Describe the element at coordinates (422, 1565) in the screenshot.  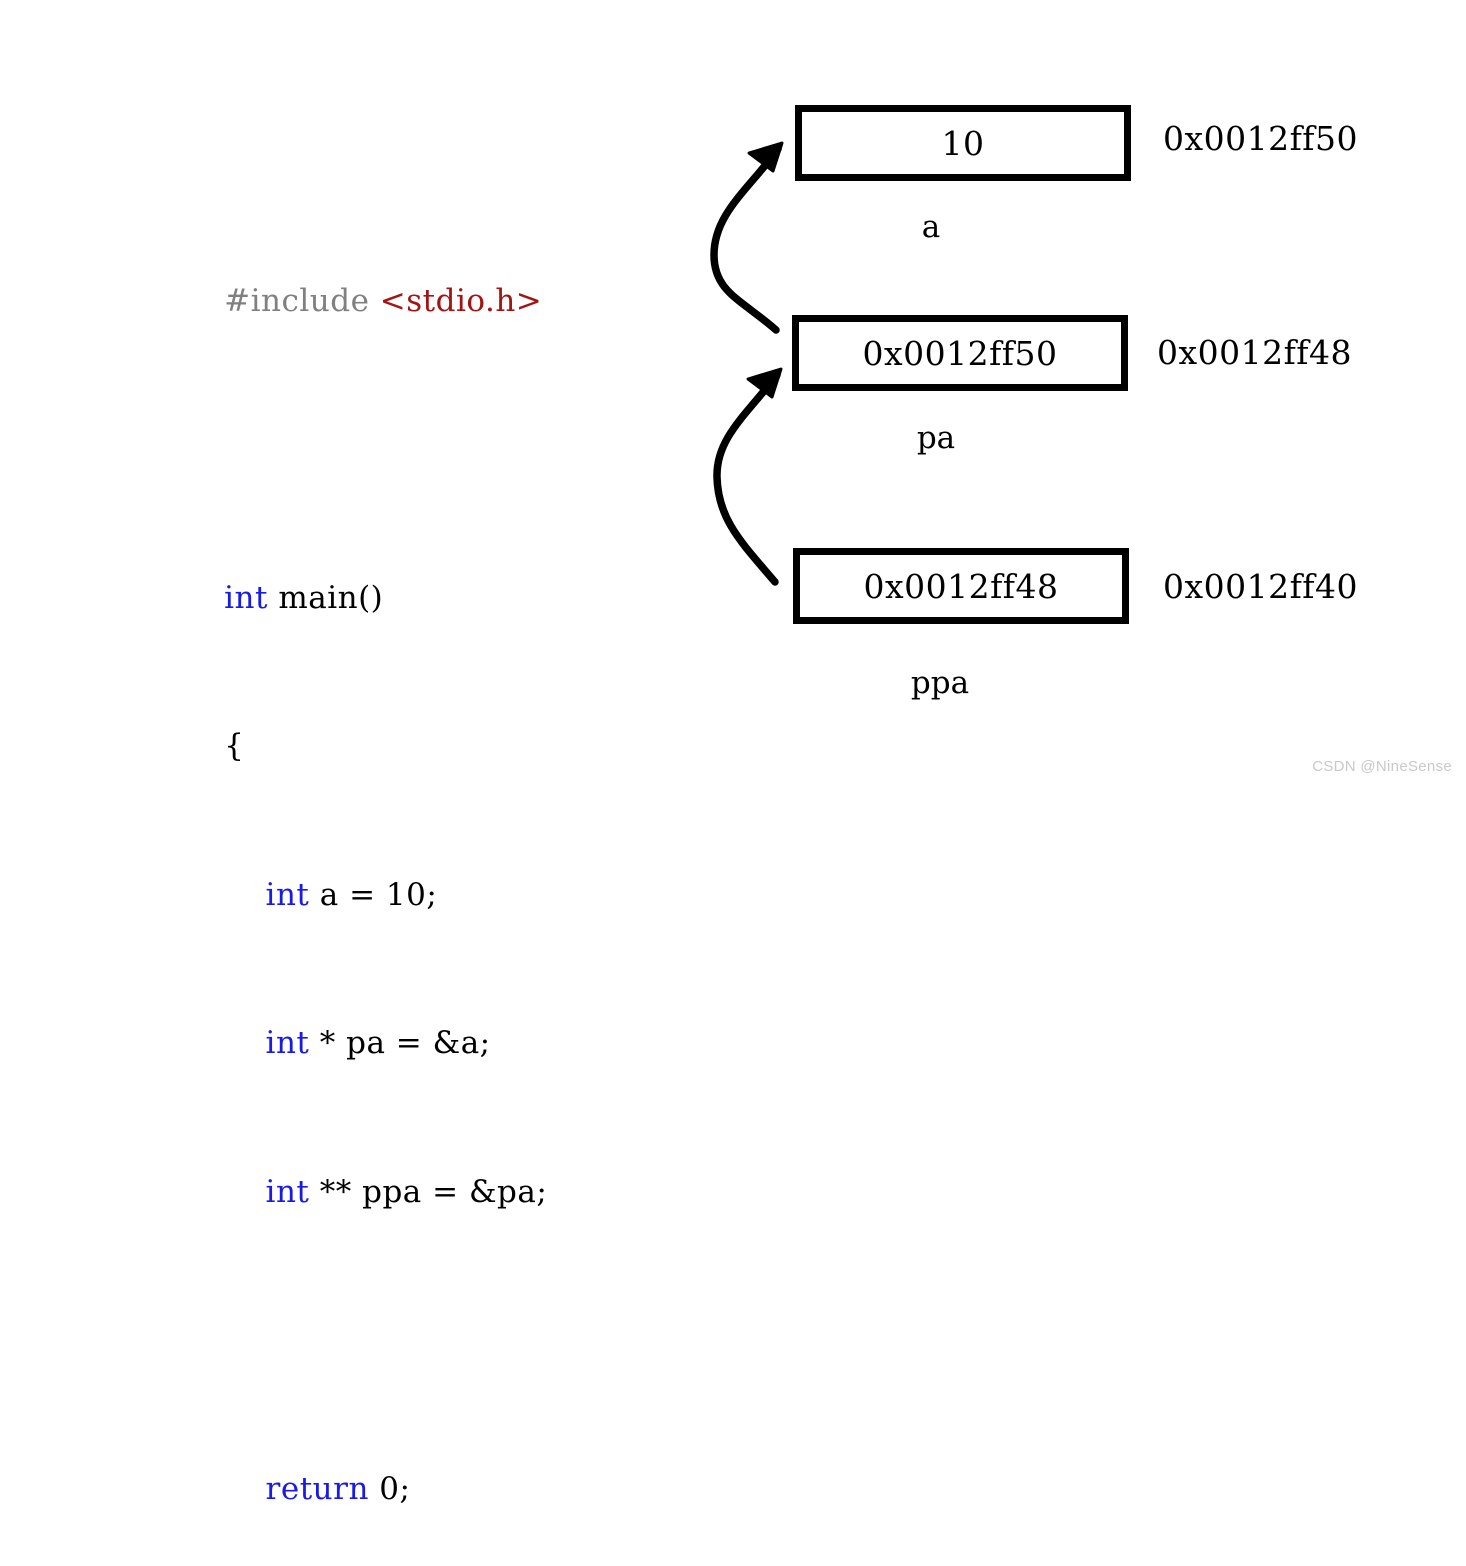
I see `code-line: }` at that location.